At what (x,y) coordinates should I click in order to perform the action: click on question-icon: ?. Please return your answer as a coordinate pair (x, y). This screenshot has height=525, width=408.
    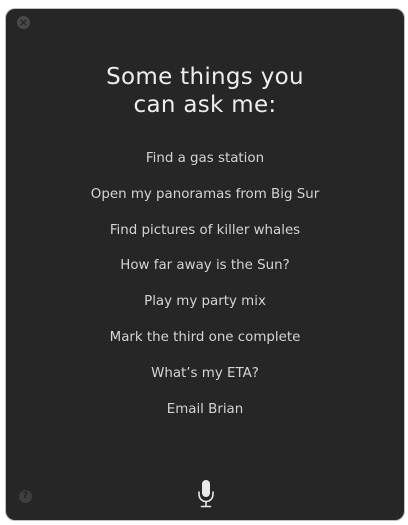
    Looking at the image, I should click on (25, 496).